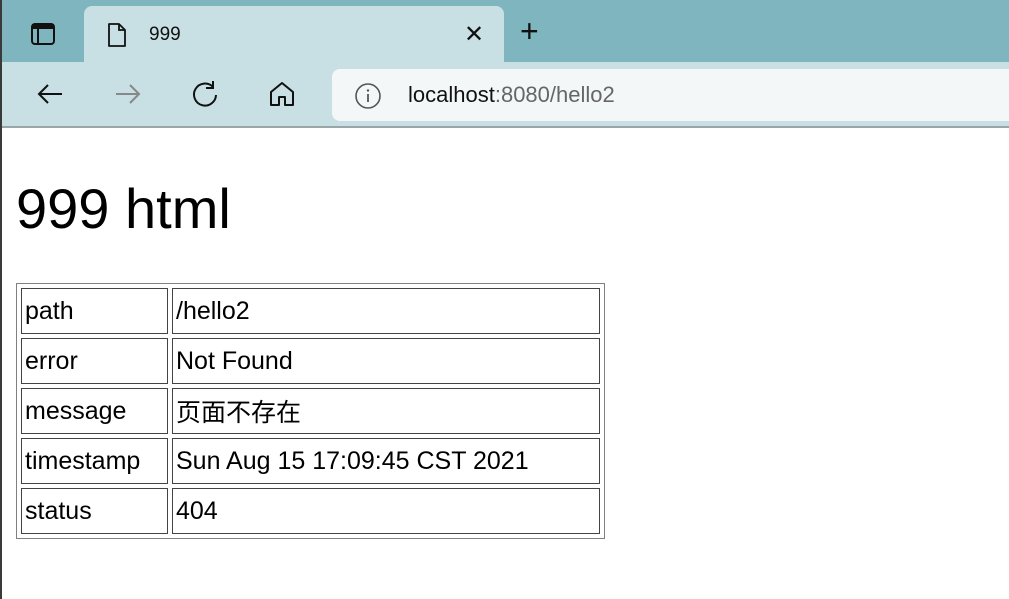  What do you see at coordinates (554, 94) in the screenshot?
I see `url-path: :8080/hello2` at bounding box center [554, 94].